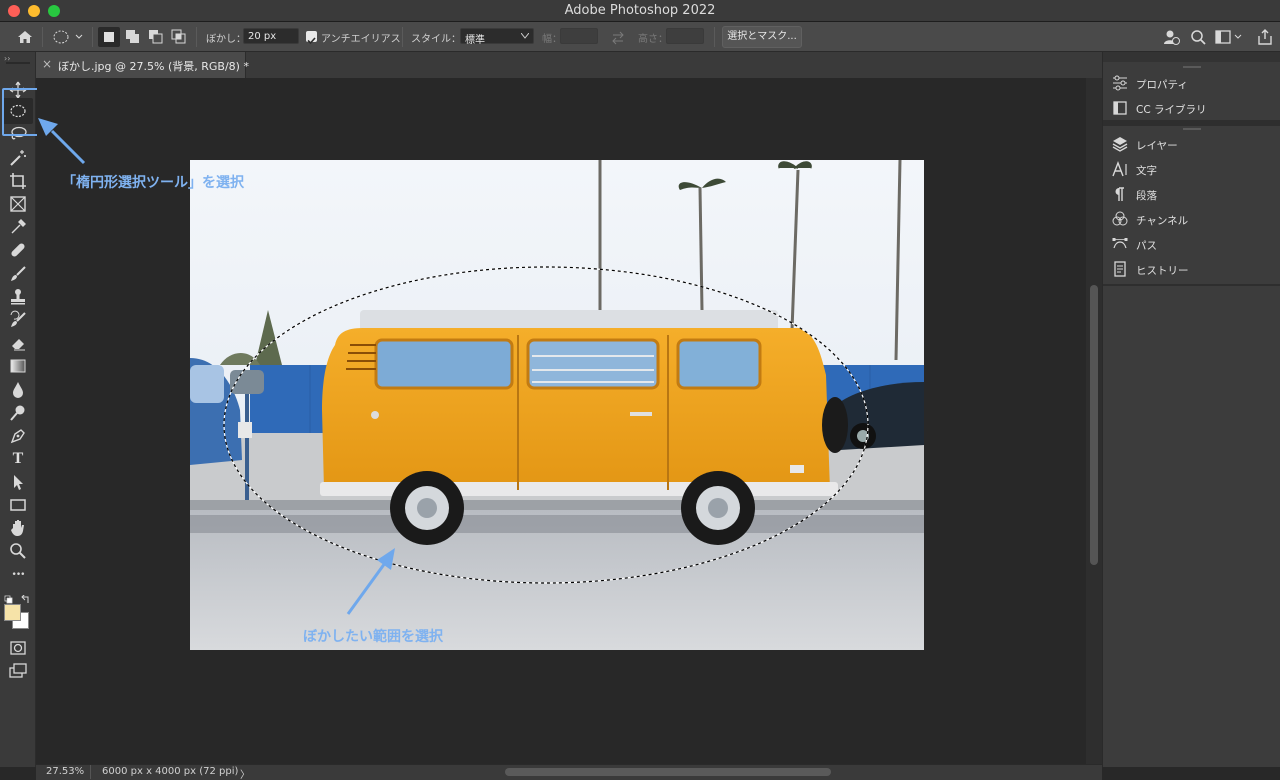  What do you see at coordinates (1120, 218) in the screenshot?
I see `channels-icon` at bounding box center [1120, 218].